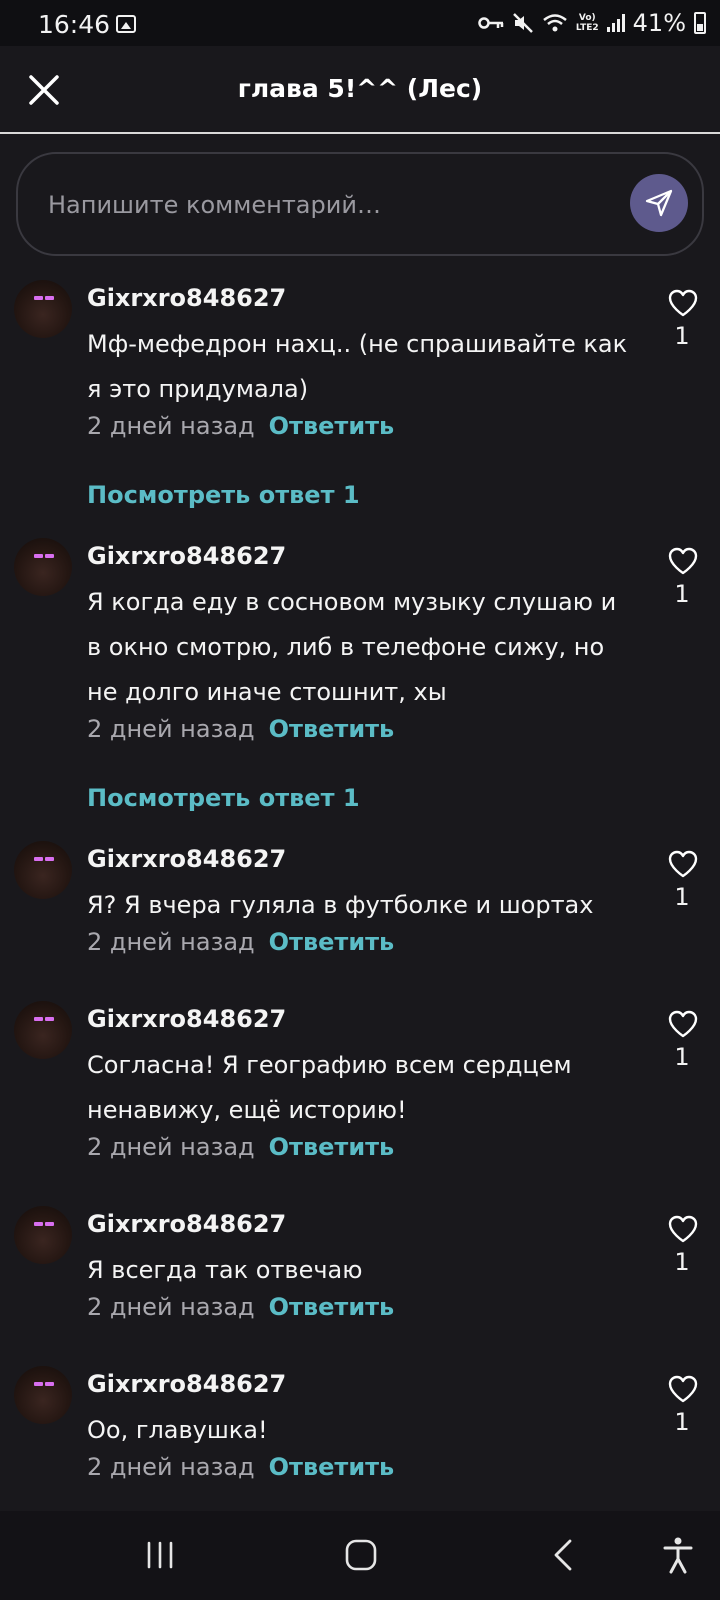 Image resolution: width=720 pixels, height=1600 pixels. I want to click on vpn-key-icon, so click(491, 23).